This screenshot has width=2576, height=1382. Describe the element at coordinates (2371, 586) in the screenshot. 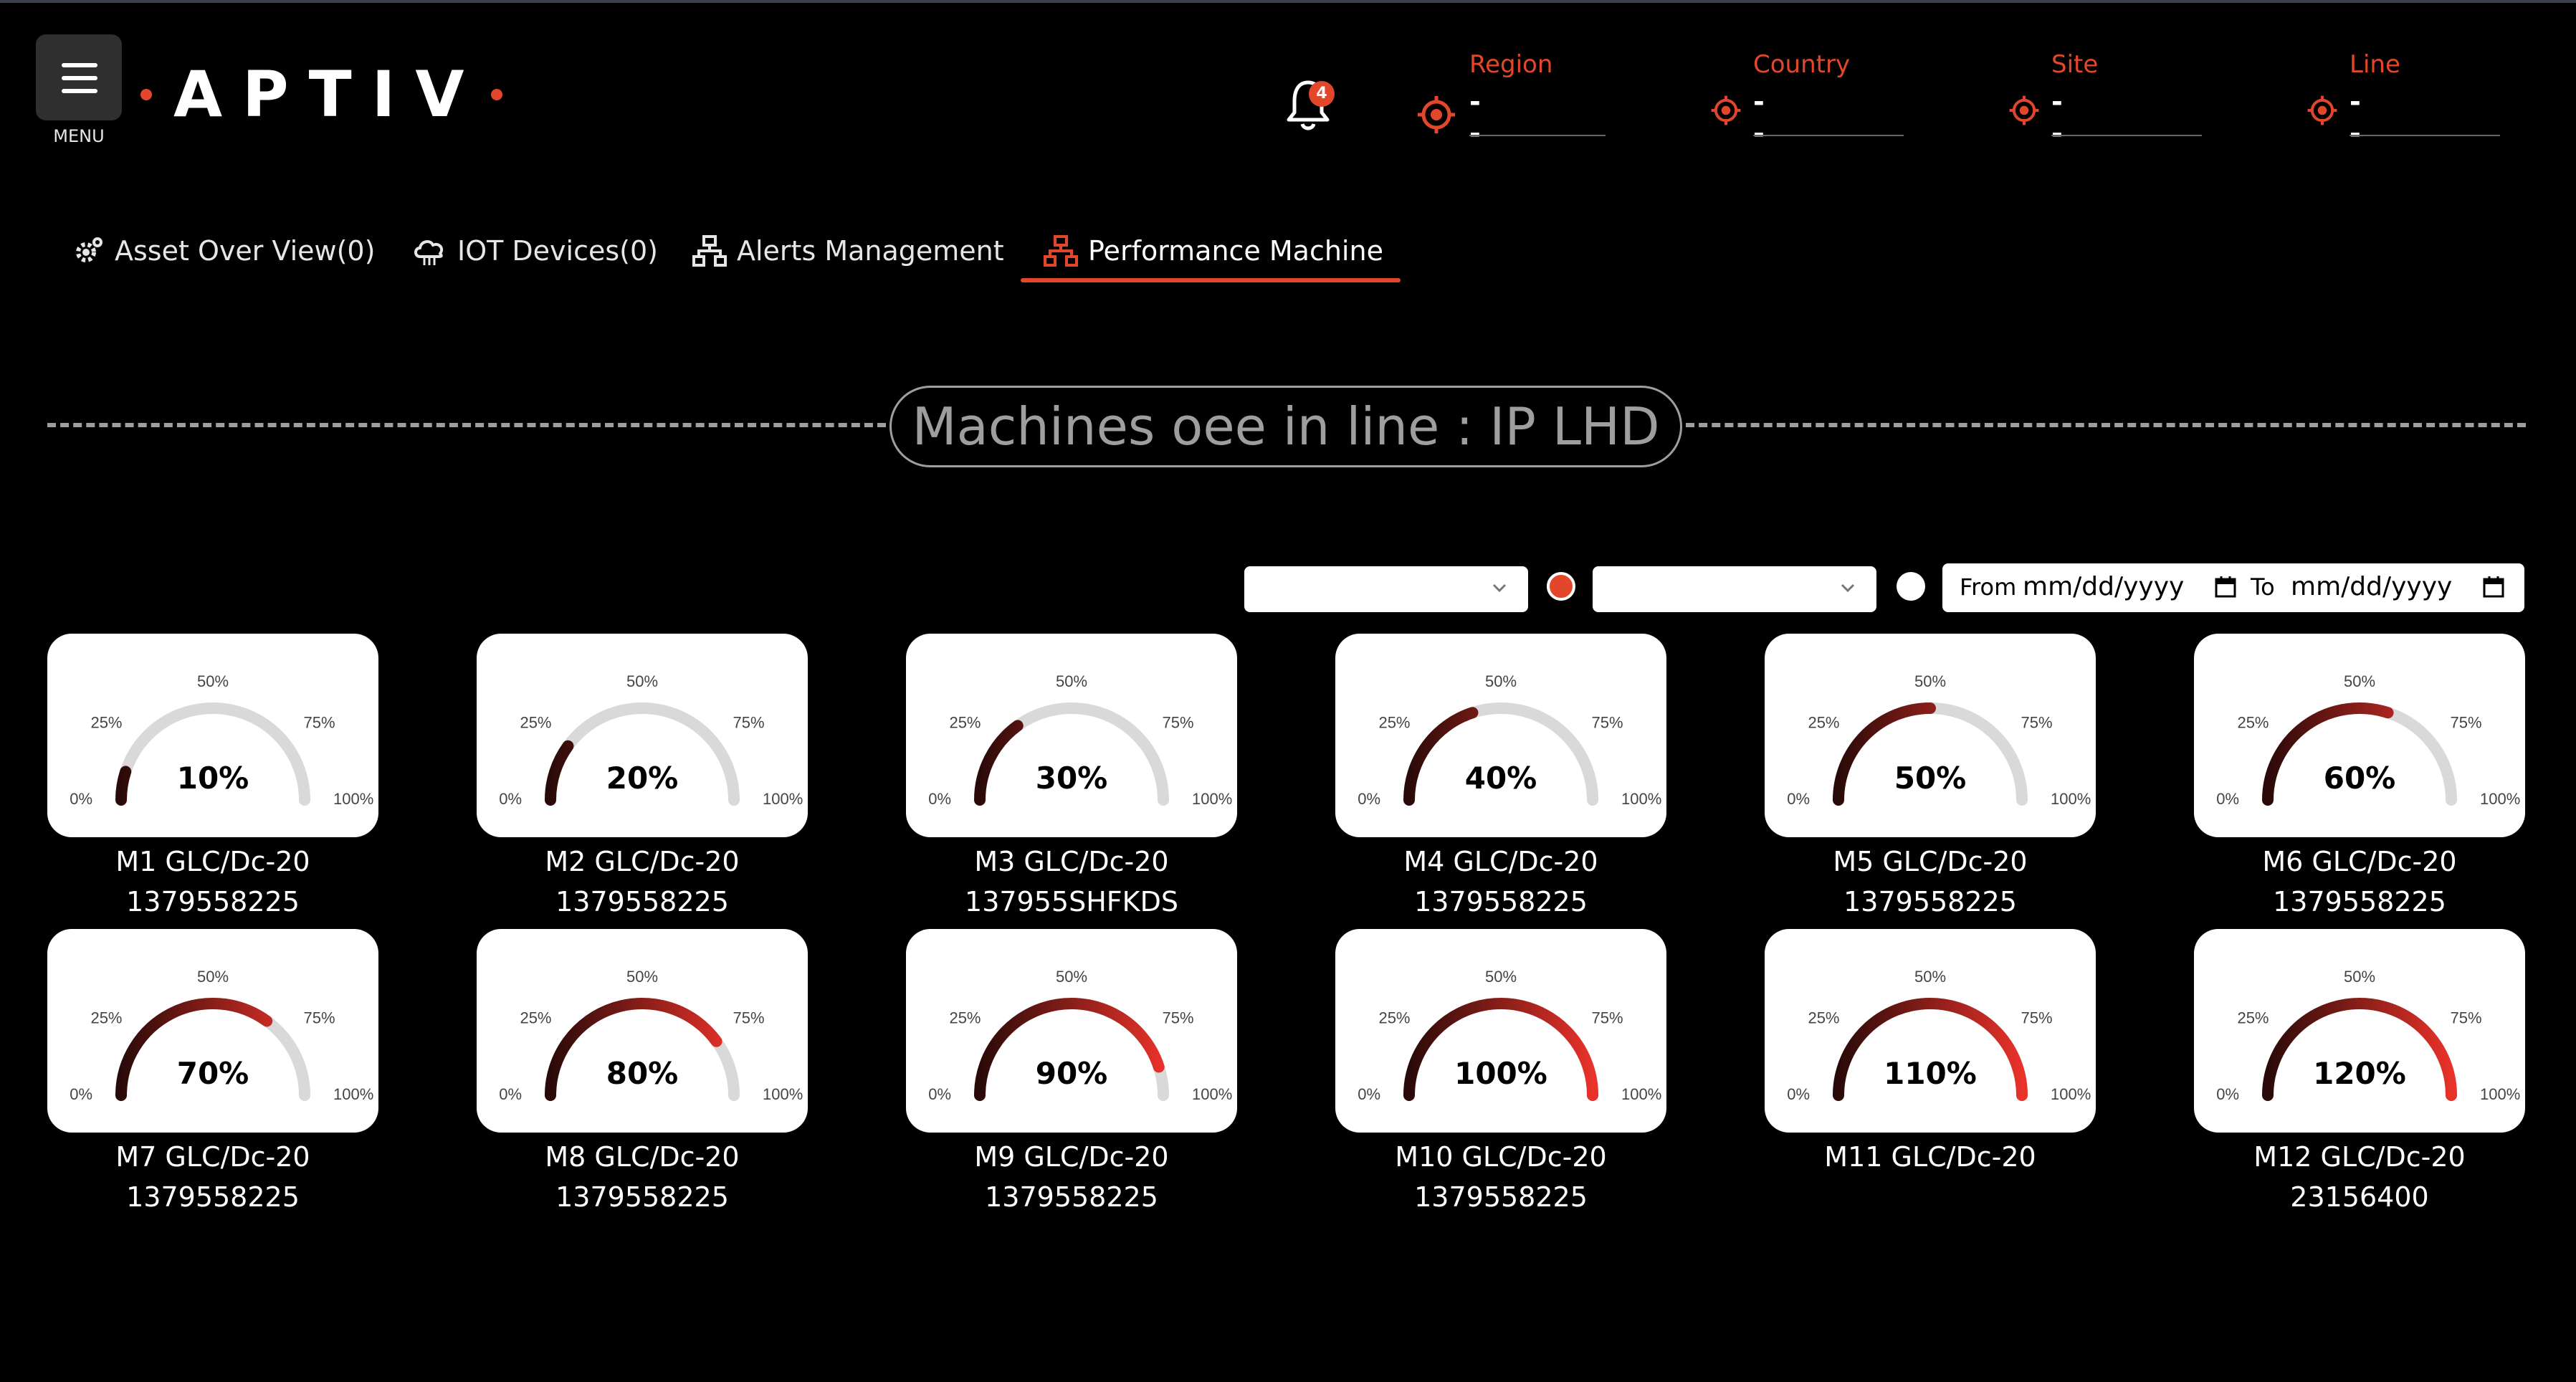

I see `to-date-input: mm/dd/yyyy` at that location.